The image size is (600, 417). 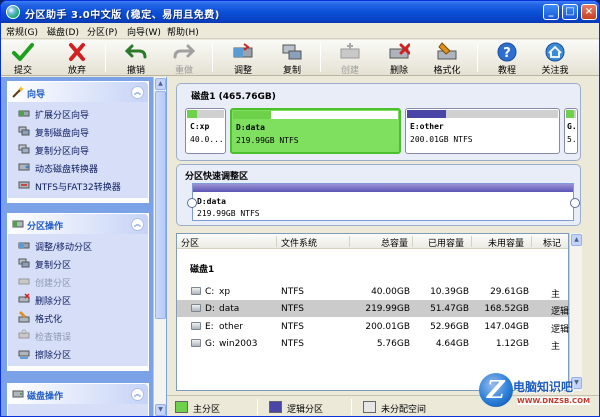 What do you see at coordinates (53, 266) in the screenshot?
I see `sidebar-item-label: 复制分区` at bounding box center [53, 266].